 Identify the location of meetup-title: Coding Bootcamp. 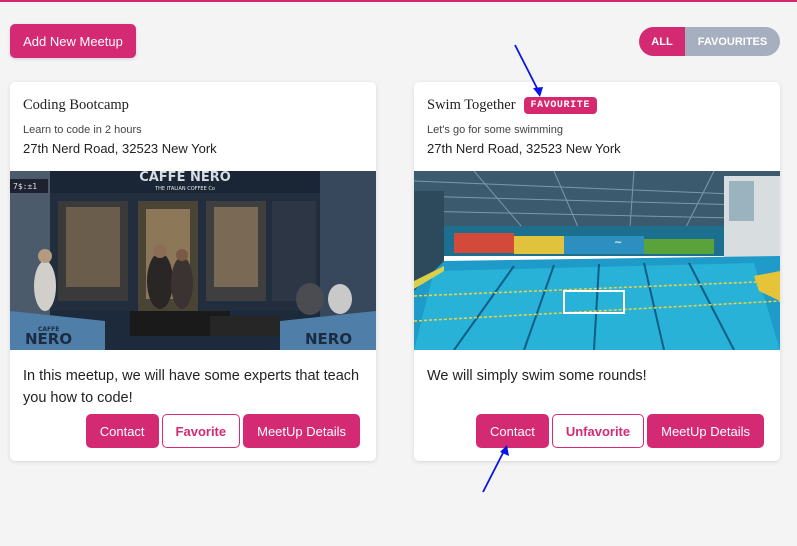
(76, 105).